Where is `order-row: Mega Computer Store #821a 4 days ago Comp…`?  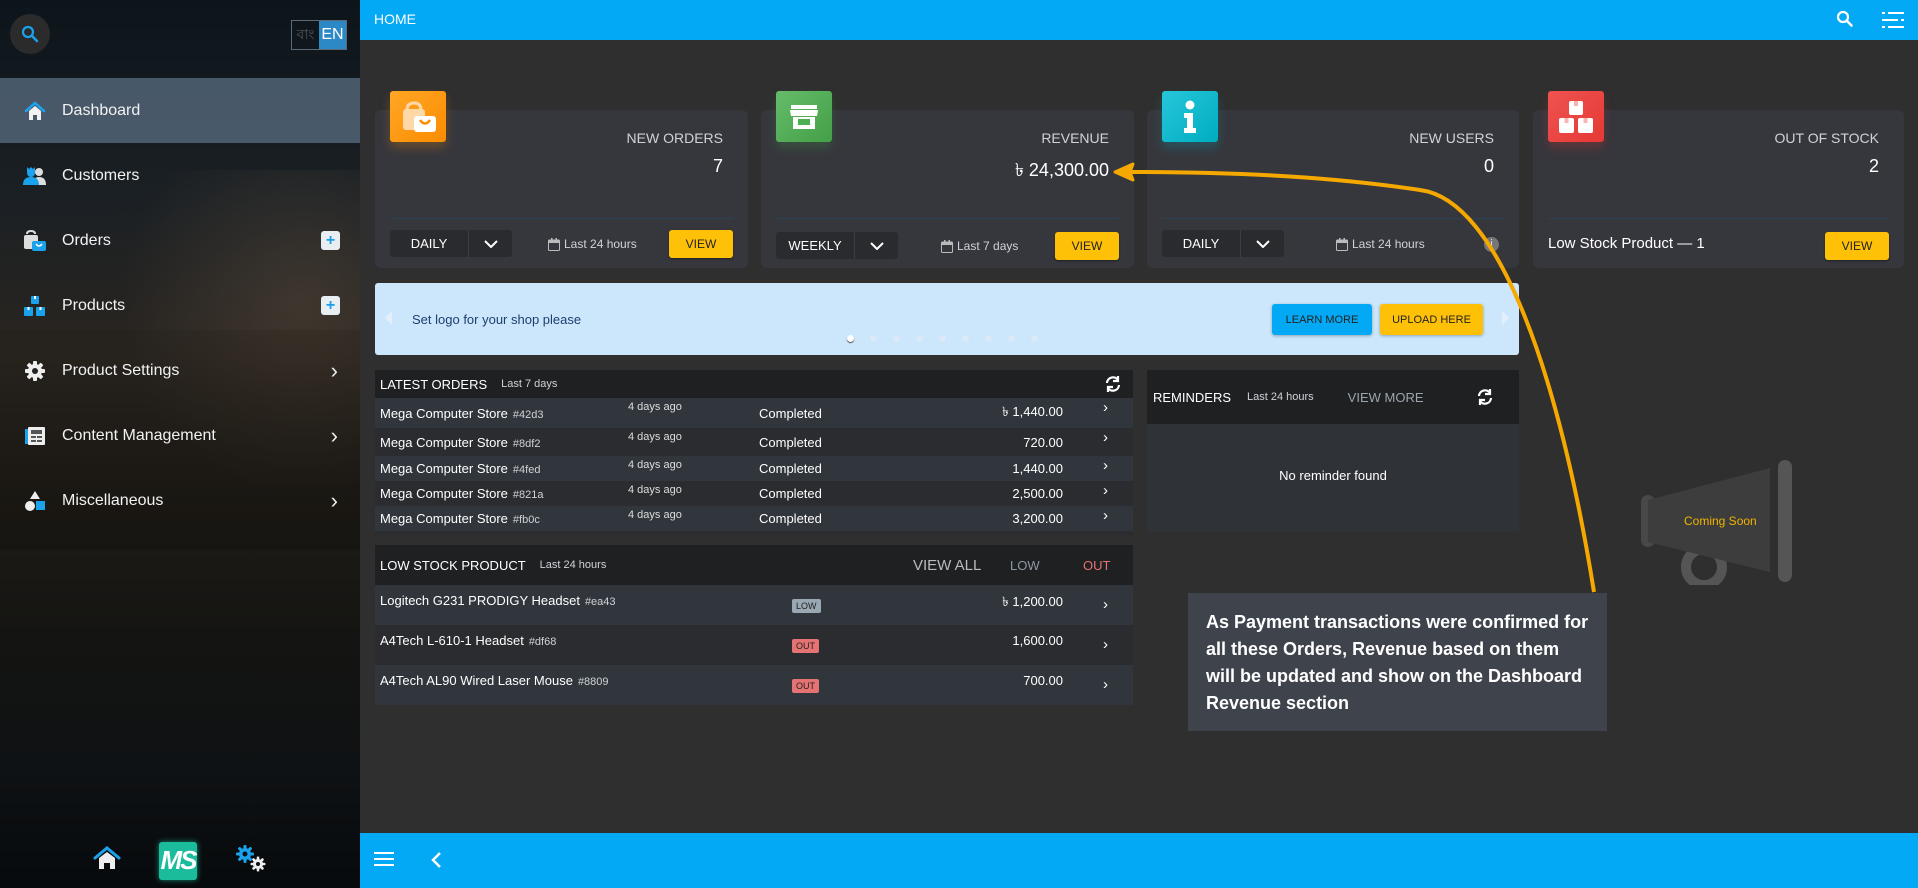
order-row: Mega Computer Store #821a 4 days ago Comp… is located at coordinates (754, 493).